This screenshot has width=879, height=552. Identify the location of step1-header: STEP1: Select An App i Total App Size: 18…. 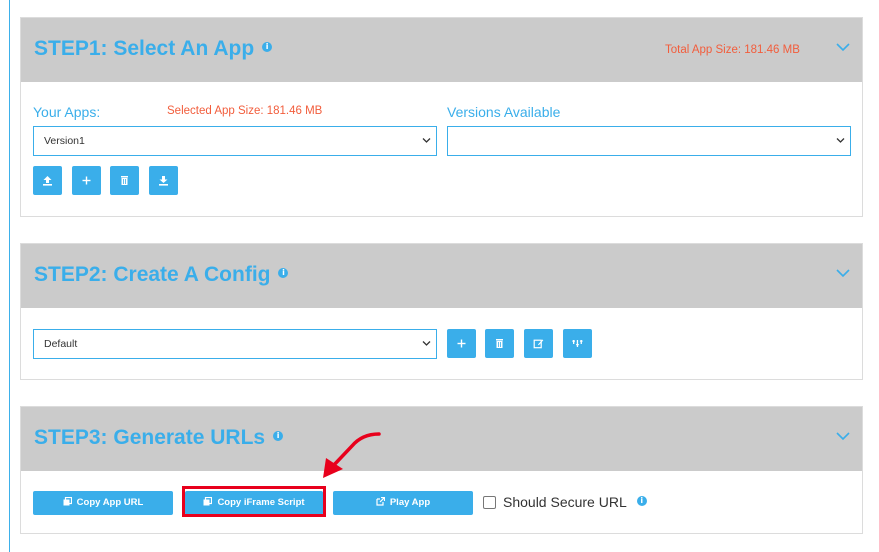
(441, 50).